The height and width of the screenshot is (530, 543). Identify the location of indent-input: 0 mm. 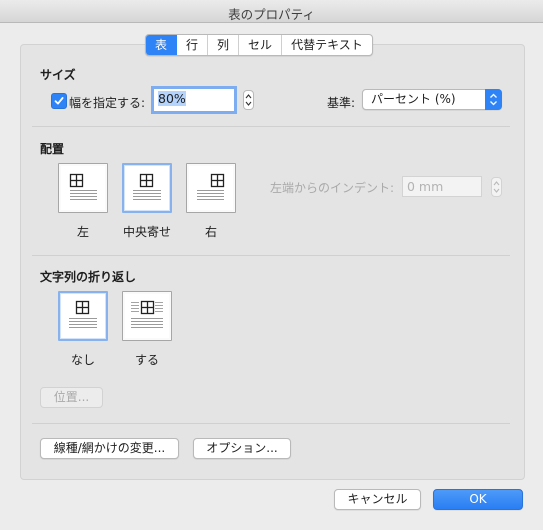
(442, 186).